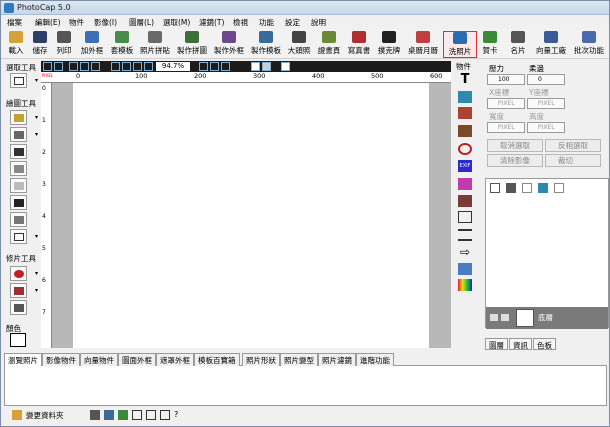 The width and height of the screenshot is (610, 427). Describe the element at coordinates (465, 97) in the screenshot. I see `image-object-icon` at that location.